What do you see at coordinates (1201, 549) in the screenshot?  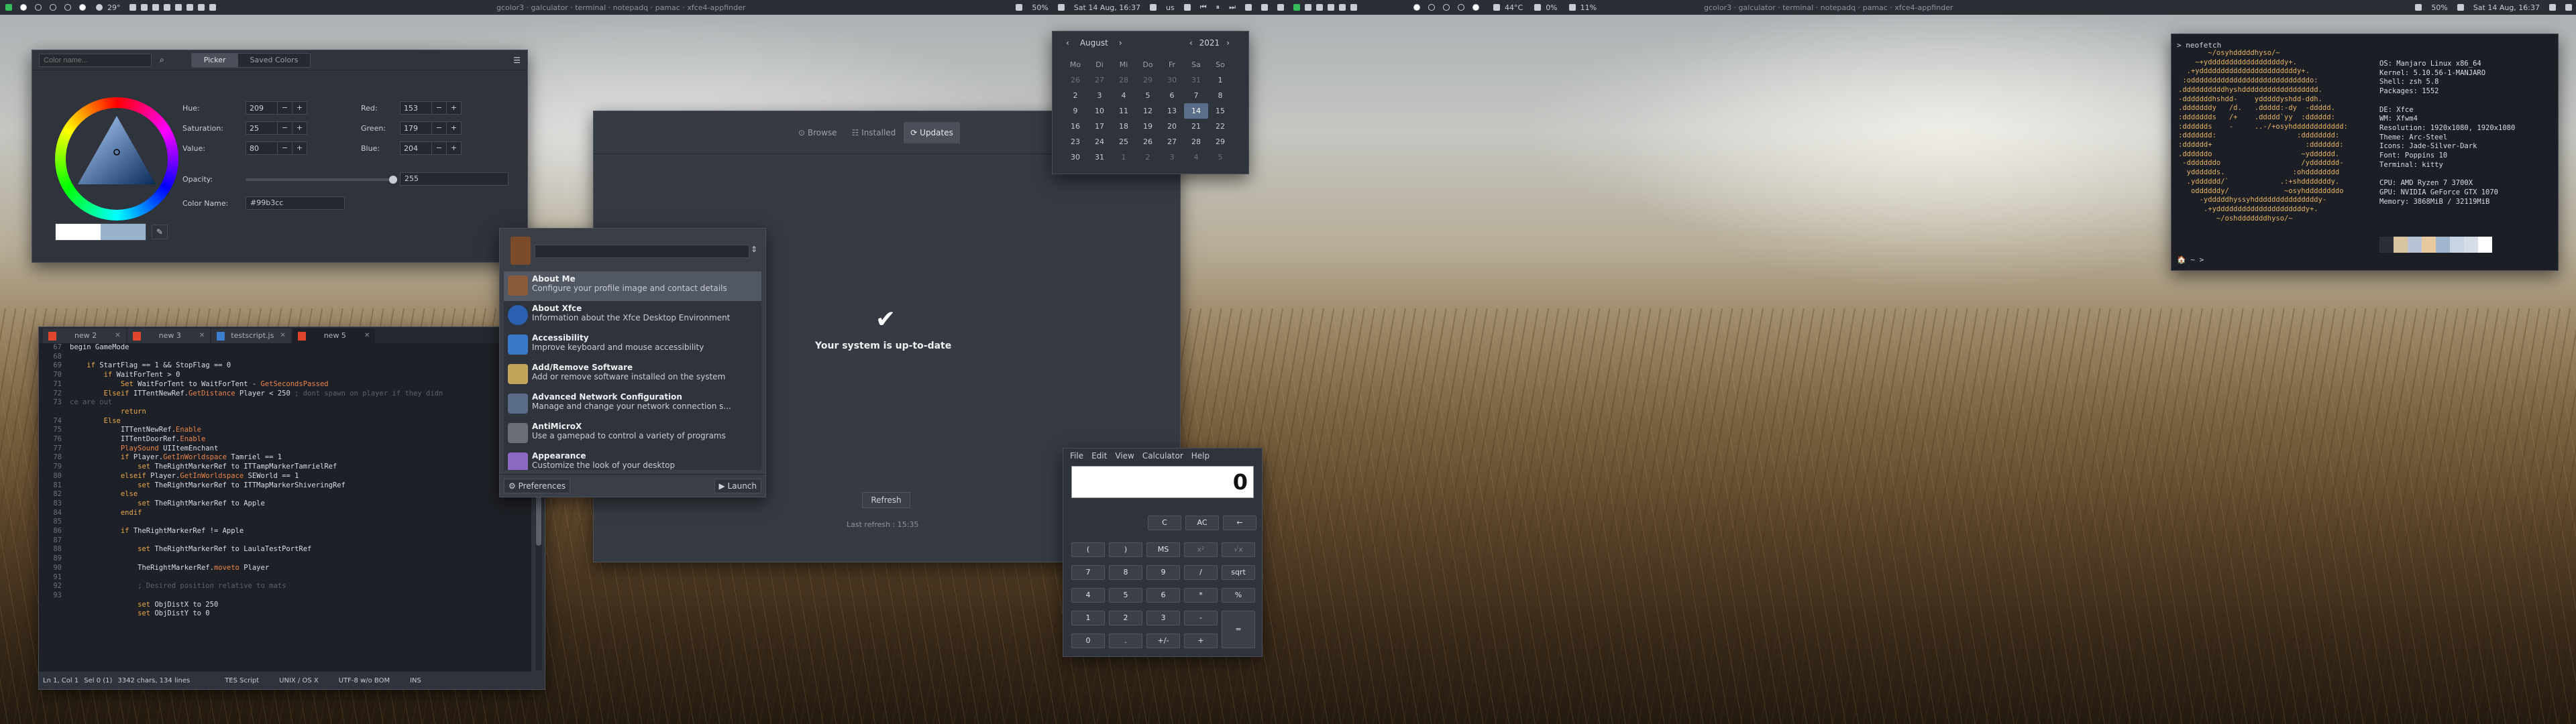 I see `key-square: x²` at bounding box center [1201, 549].